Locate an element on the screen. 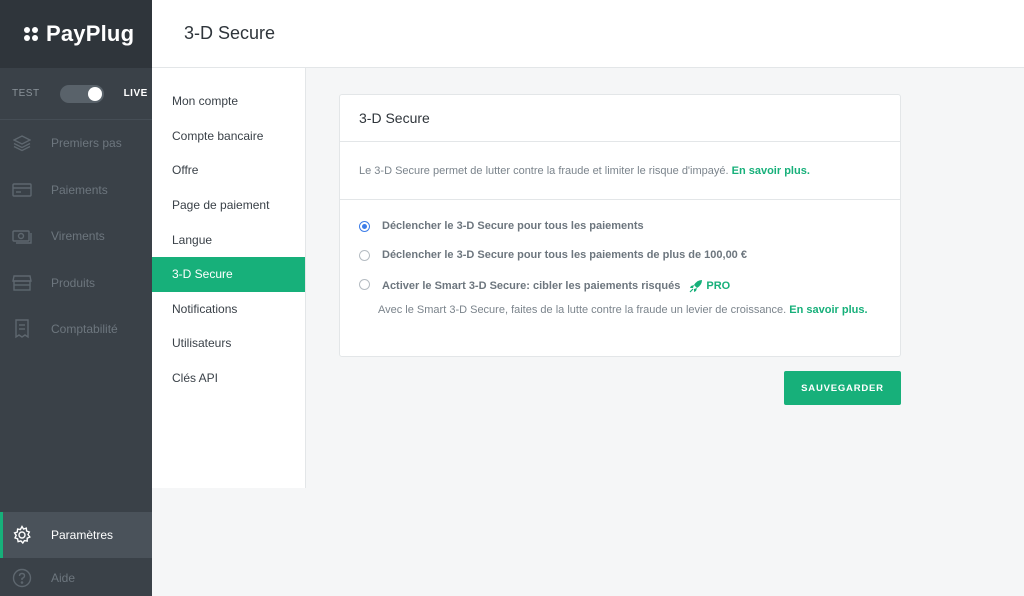 This screenshot has width=1024, height=596. pro-label: PRO is located at coordinates (718, 286).